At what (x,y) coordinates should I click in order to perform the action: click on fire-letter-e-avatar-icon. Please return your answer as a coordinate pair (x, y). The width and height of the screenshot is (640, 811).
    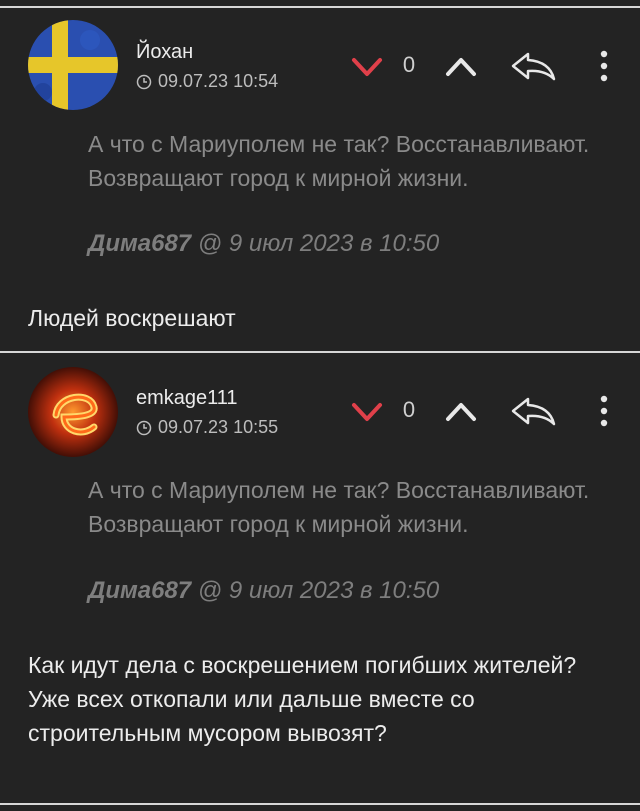
    Looking at the image, I should click on (73, 412).